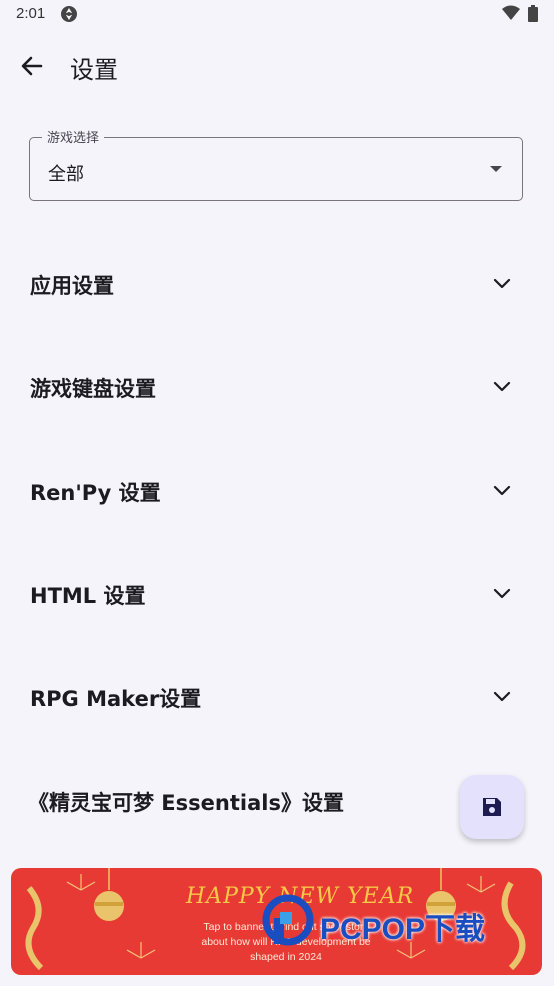 The width and height of the screenshot is (554, 986). I want to click on save-fab-button, so click(492, 807).